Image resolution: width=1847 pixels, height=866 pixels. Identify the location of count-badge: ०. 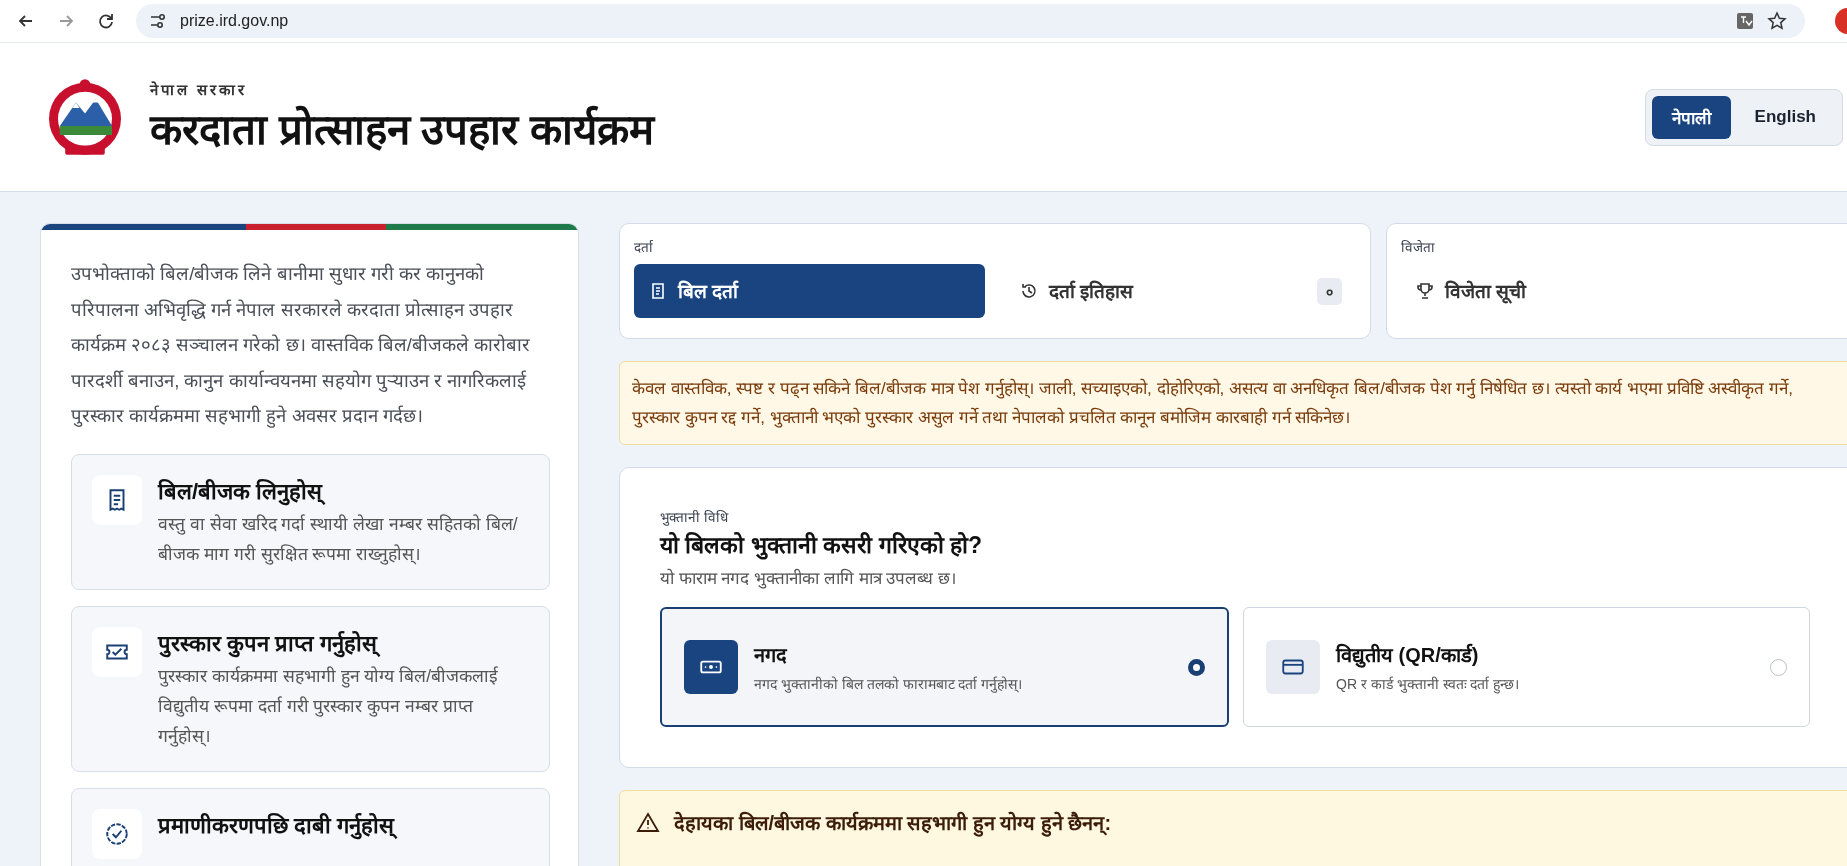
(1329, 291).